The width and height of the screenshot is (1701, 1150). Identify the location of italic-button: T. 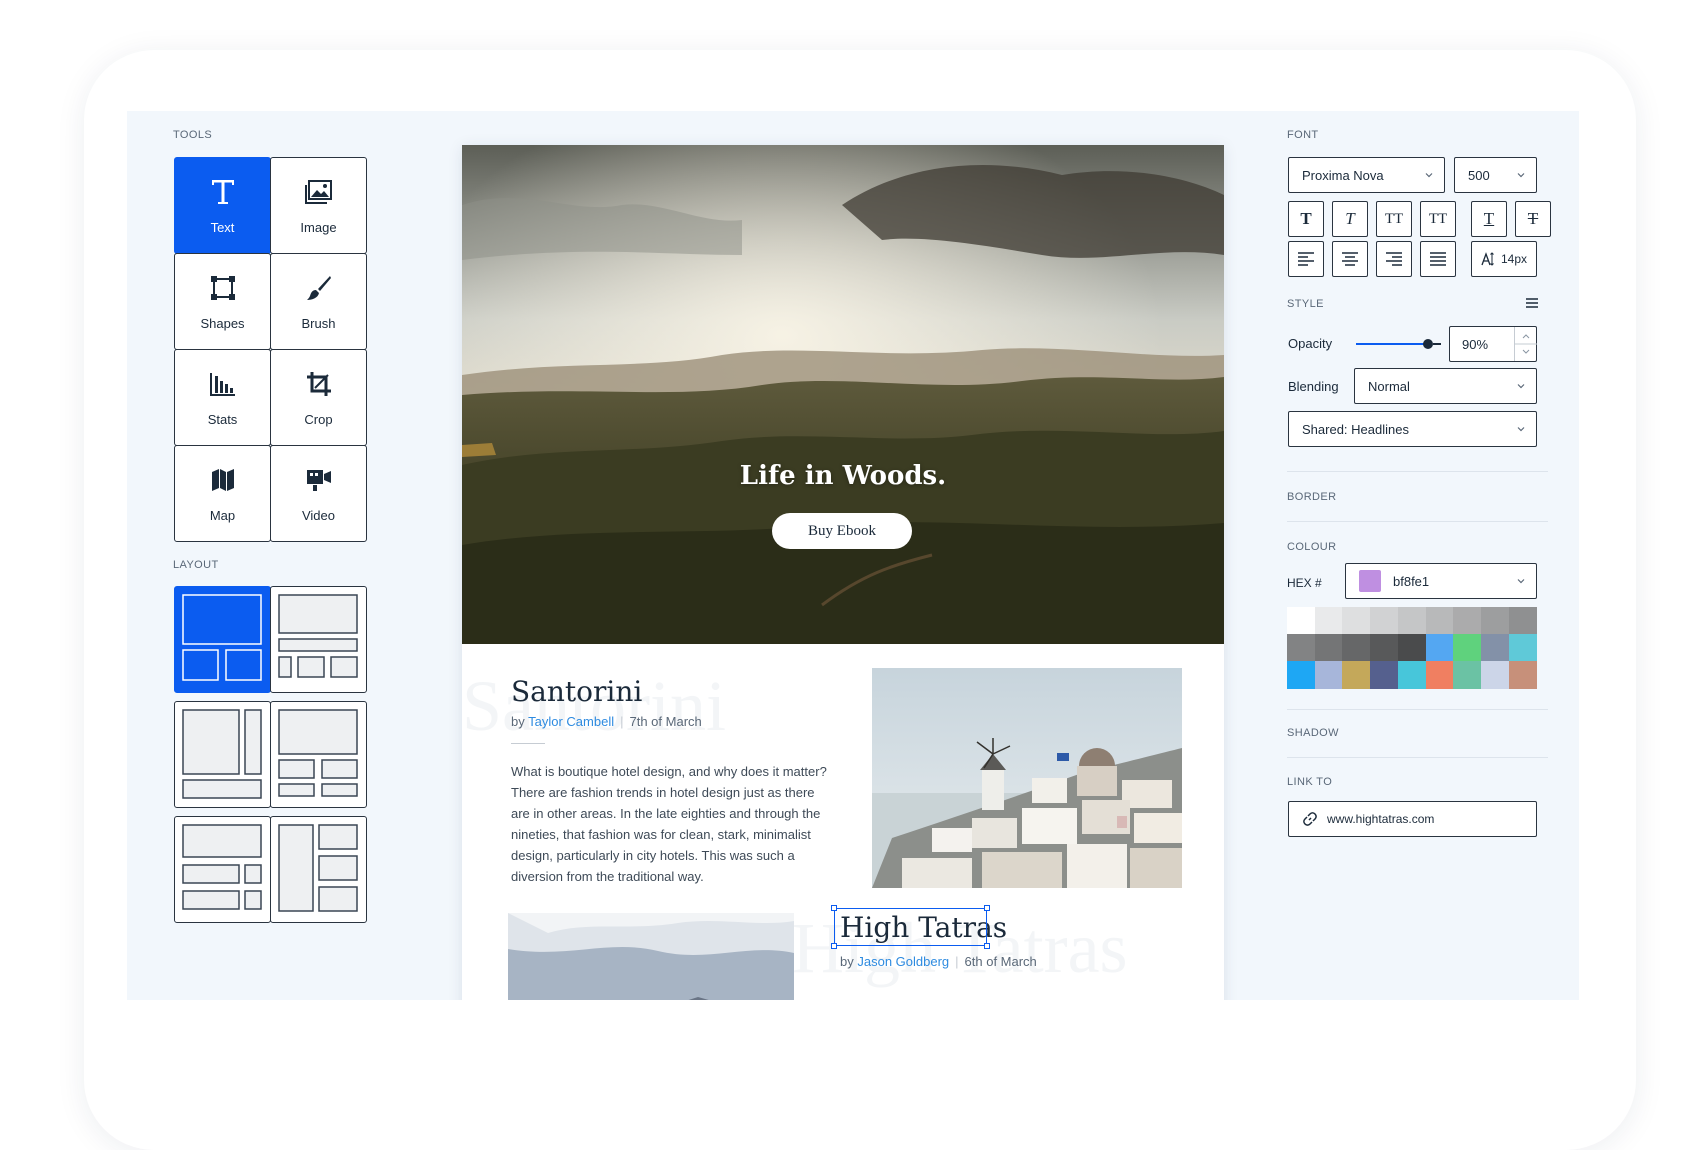
(1350, 219).